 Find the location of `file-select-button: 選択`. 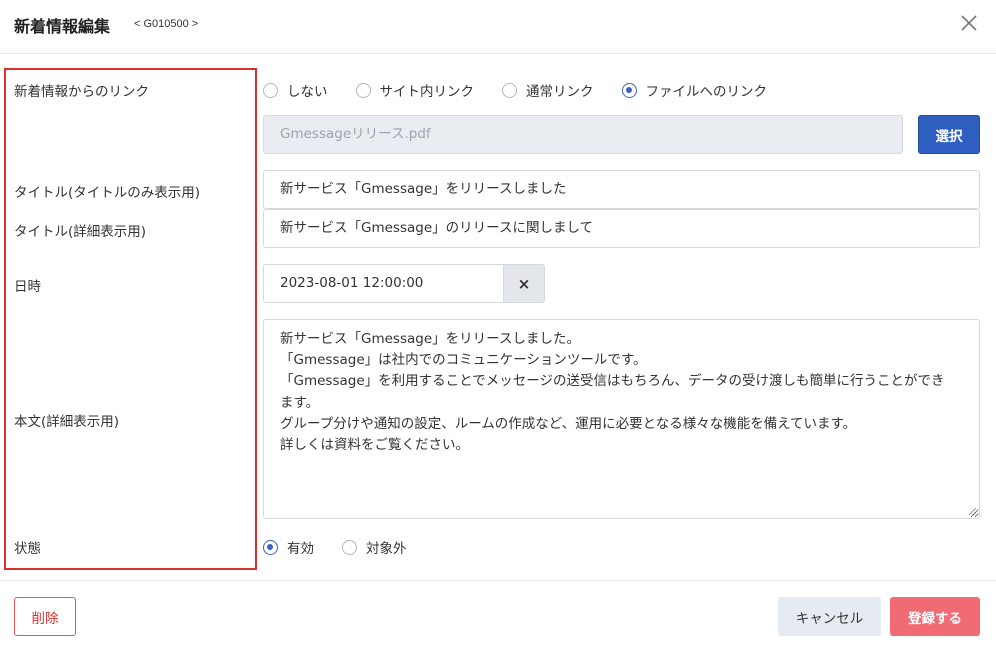

file-select-button: 選択 is located at coordinates (949, 134).